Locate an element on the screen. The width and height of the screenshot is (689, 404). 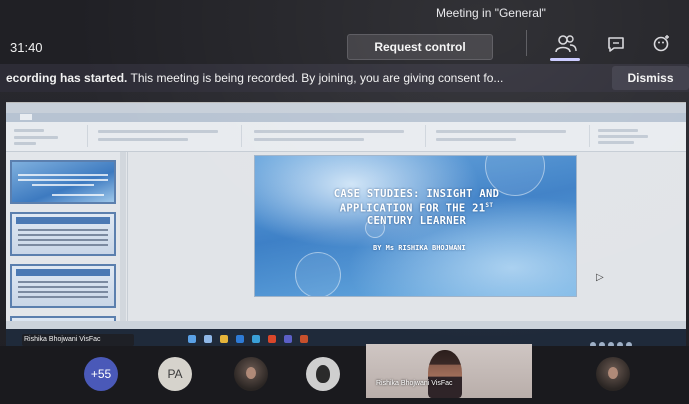
reactions-icon is located at coordinates (662, 44).